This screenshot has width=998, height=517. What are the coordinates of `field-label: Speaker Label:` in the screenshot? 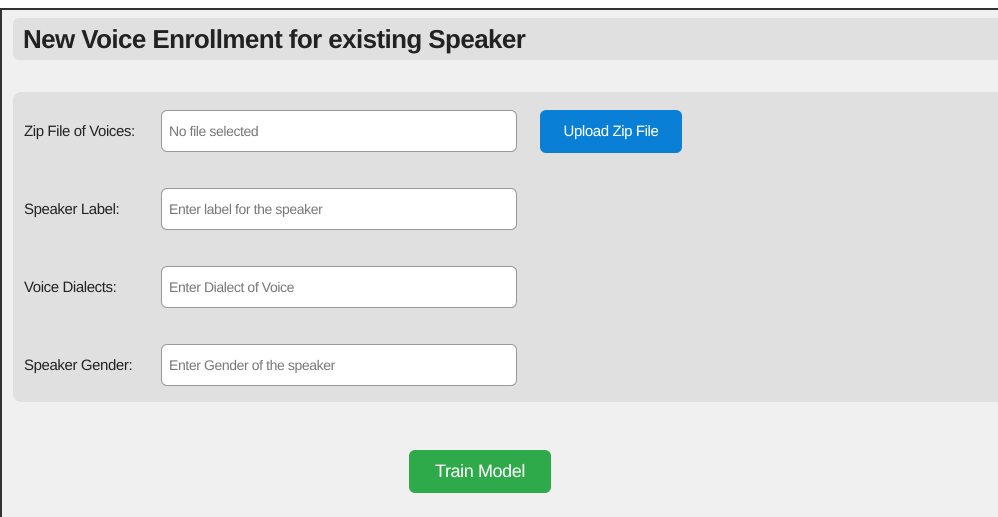 It's located at (72, 209).